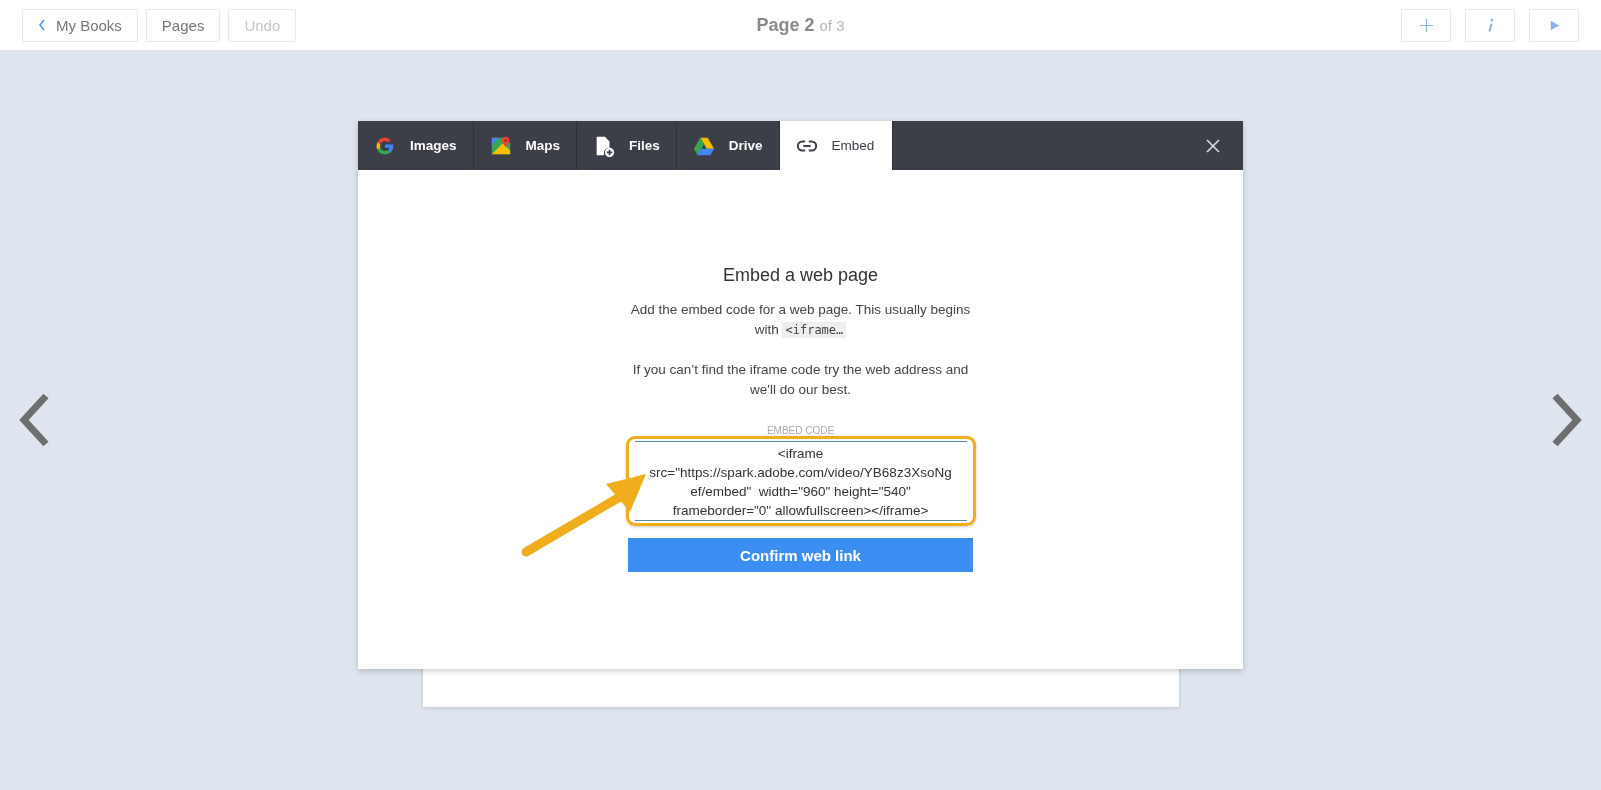 This screenshot has width=1601, height=790. What do you see at coordinates (836, 145) in the screenshot?
I see `tab: Embed` at bounding box center [836, 145].